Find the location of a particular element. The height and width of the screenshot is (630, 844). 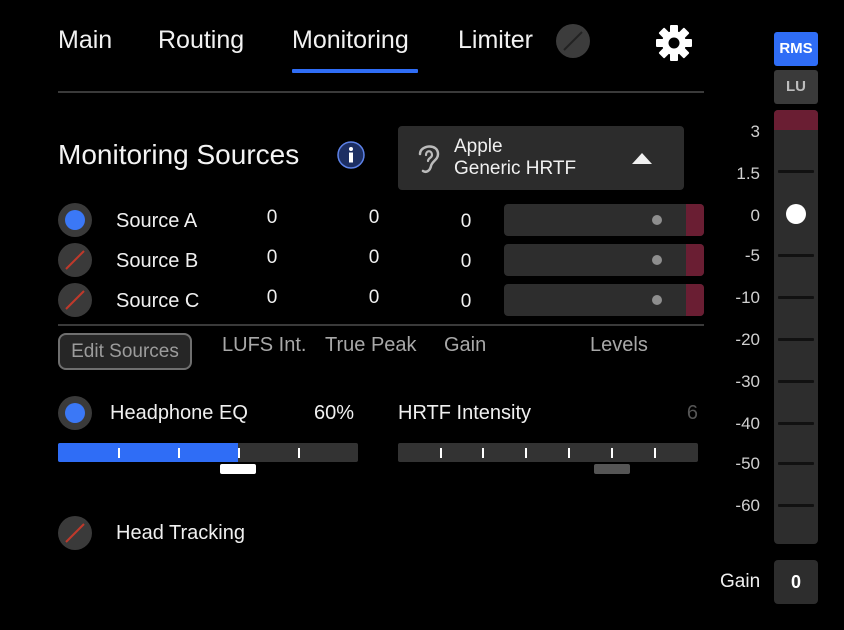

meter-scale-label: 0 is located at coordinates (755, 215).